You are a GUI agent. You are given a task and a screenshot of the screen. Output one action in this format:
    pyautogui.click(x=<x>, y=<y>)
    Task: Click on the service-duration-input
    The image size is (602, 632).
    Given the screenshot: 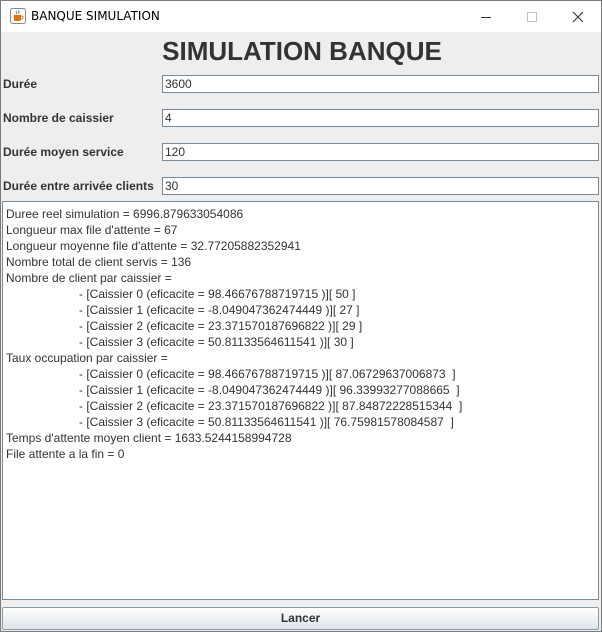 What is the action you would take?
    pyautogui.click(x=380, y=152)
    